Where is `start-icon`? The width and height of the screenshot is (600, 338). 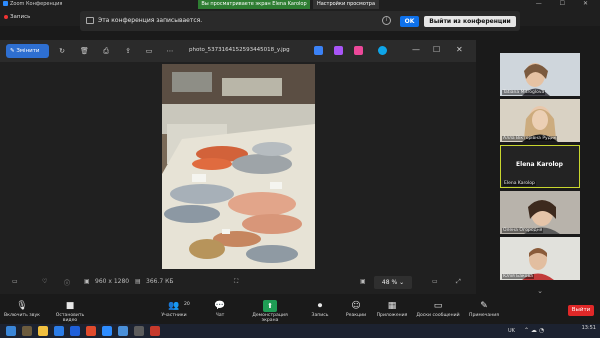
start-icon is located at coordinates (11, 331).